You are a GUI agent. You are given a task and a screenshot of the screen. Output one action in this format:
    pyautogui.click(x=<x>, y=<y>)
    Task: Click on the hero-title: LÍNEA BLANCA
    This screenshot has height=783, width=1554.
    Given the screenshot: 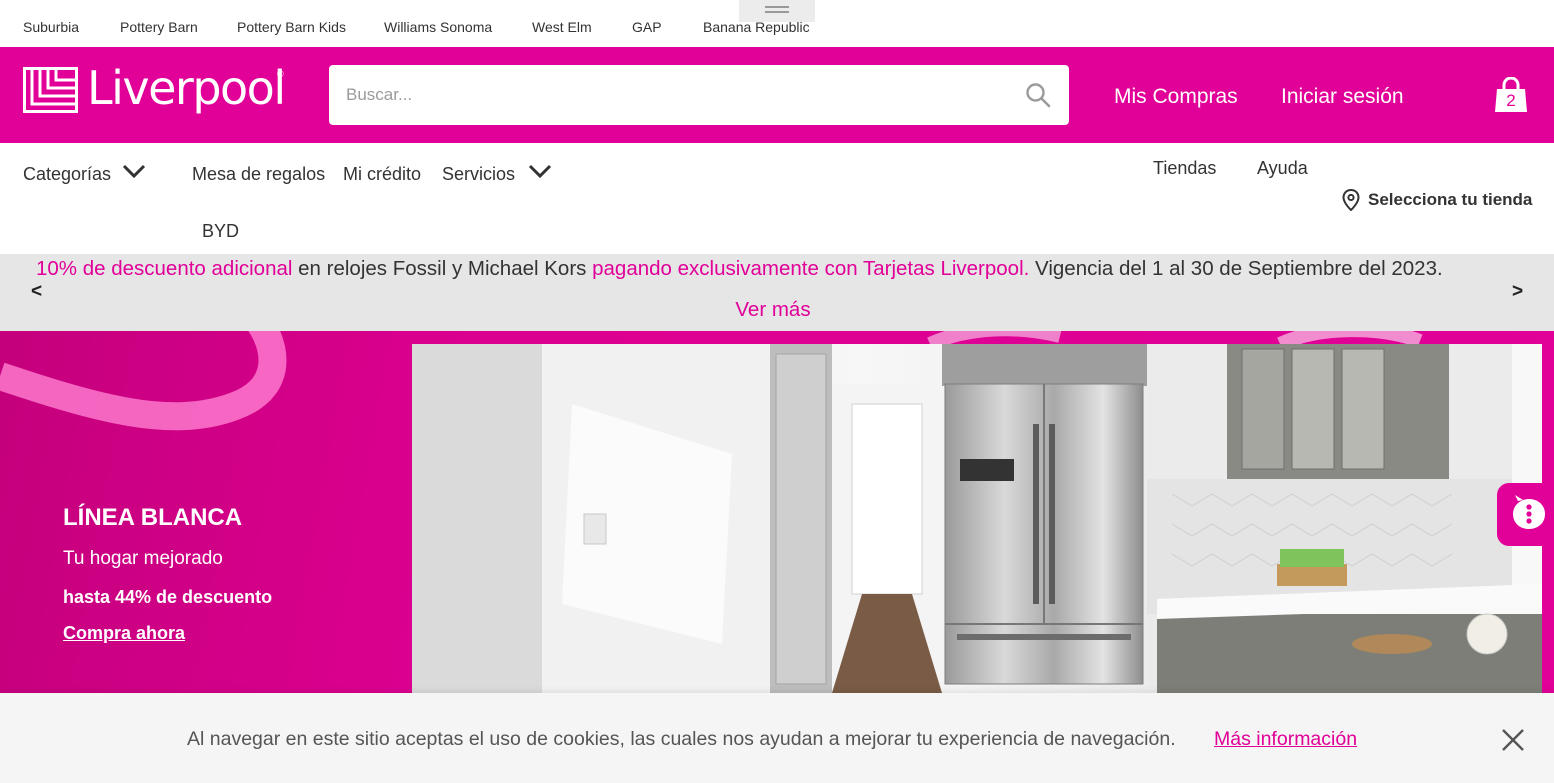 What is the action you would take?
    pyautogui.click(x=153, y=517)
    